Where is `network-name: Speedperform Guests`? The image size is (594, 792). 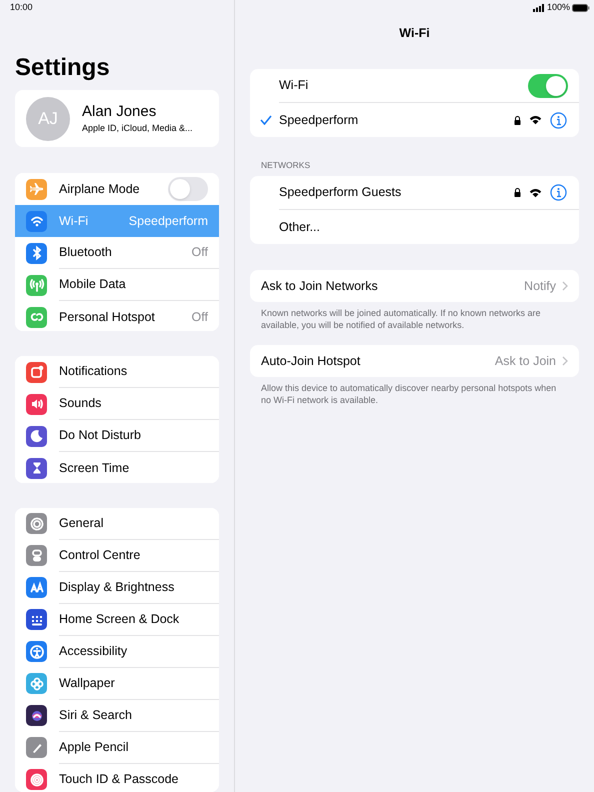 network-name: Speedperform Guests is located at coordinates (340, 193).